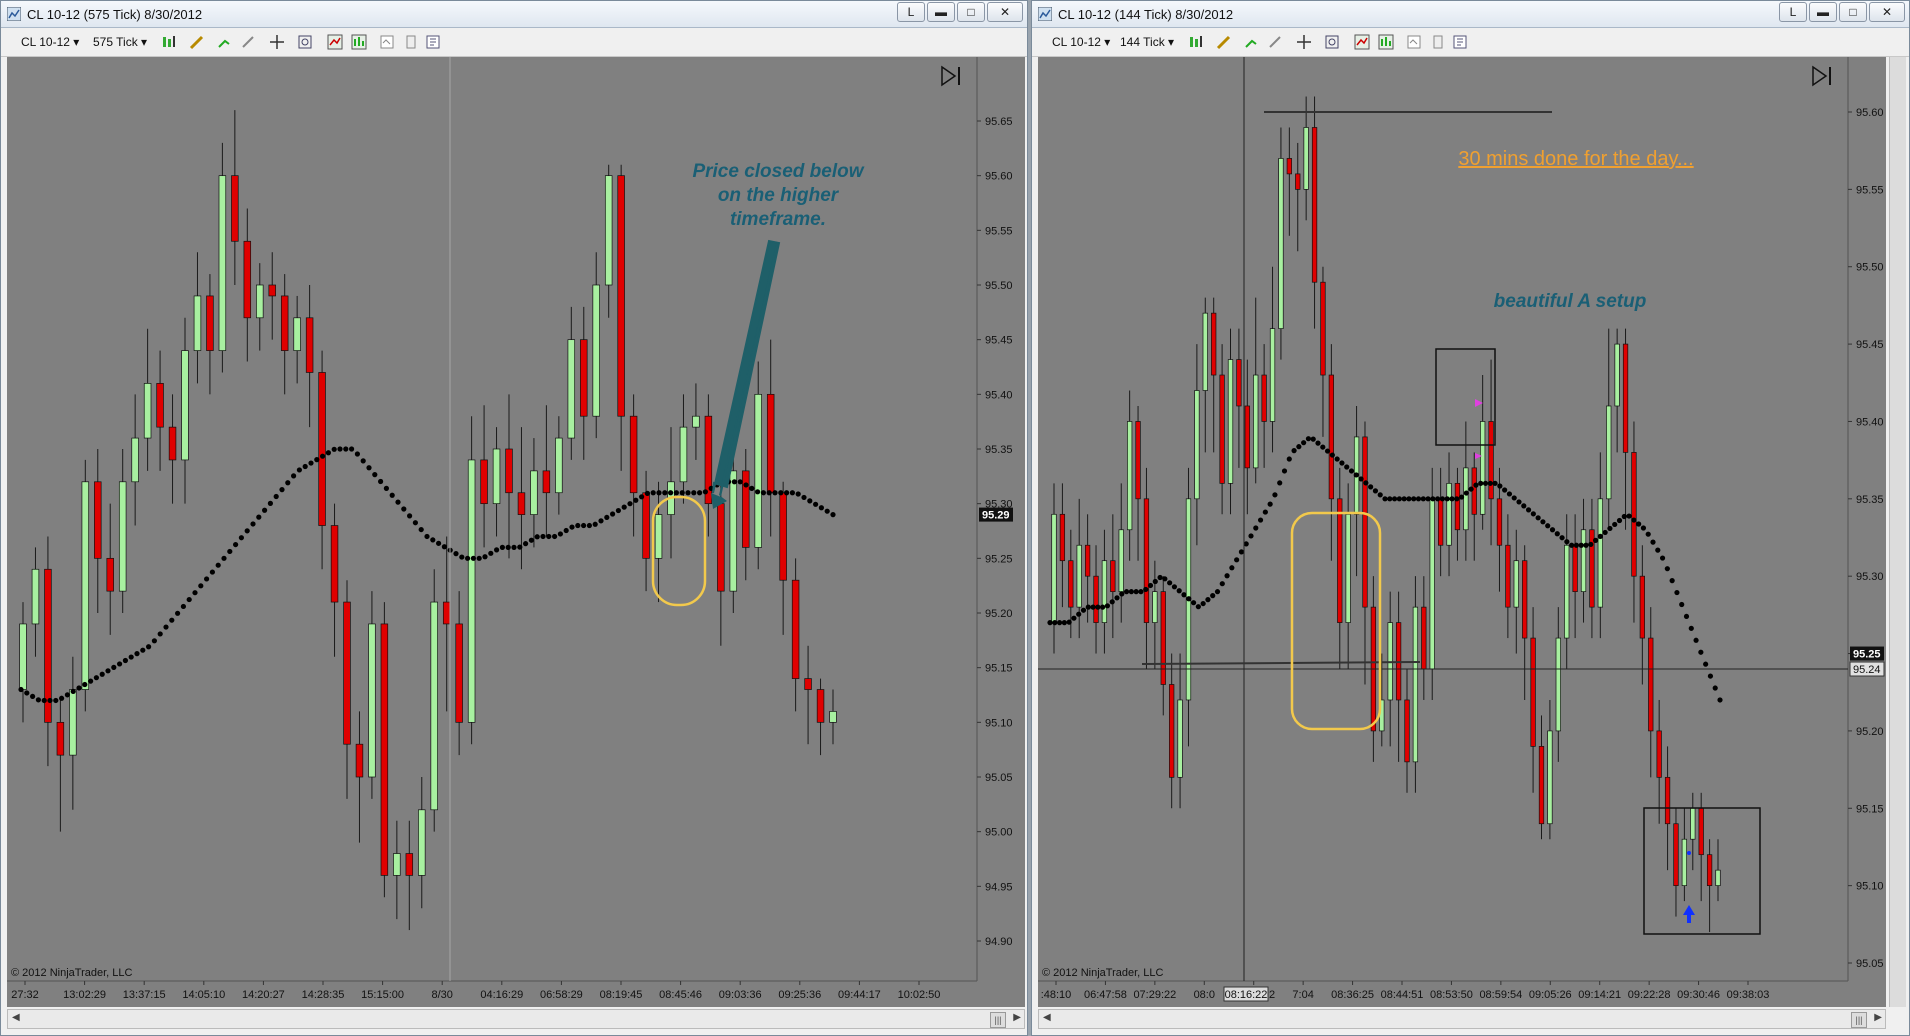 This screenshot has height=1036, width=1910. Describe the element at coordinates (516, 1019) in the screenshot. I see `left-horizontal-scrollbar: ◀ ||| ▶` at that location.